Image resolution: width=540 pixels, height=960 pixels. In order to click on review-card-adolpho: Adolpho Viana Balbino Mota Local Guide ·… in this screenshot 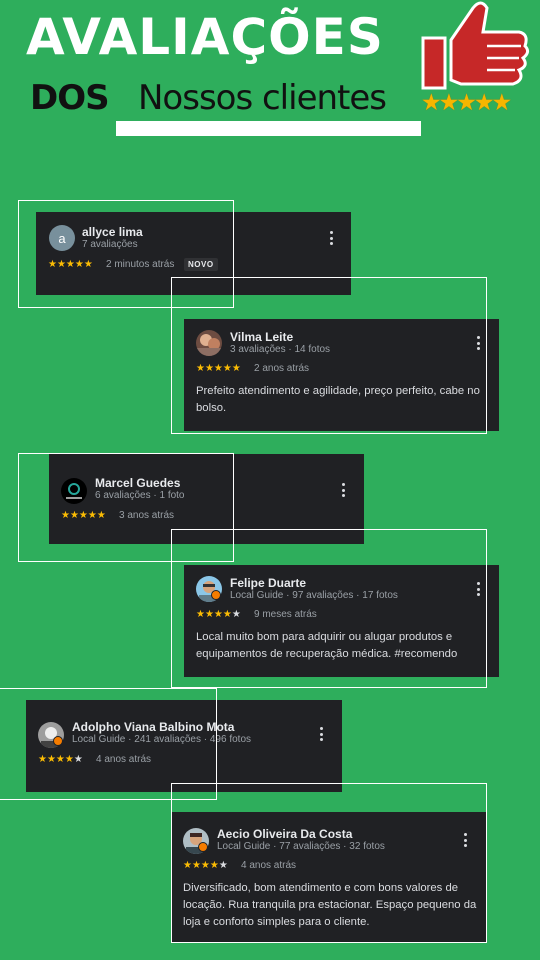, I will do `click(184, 746)`.